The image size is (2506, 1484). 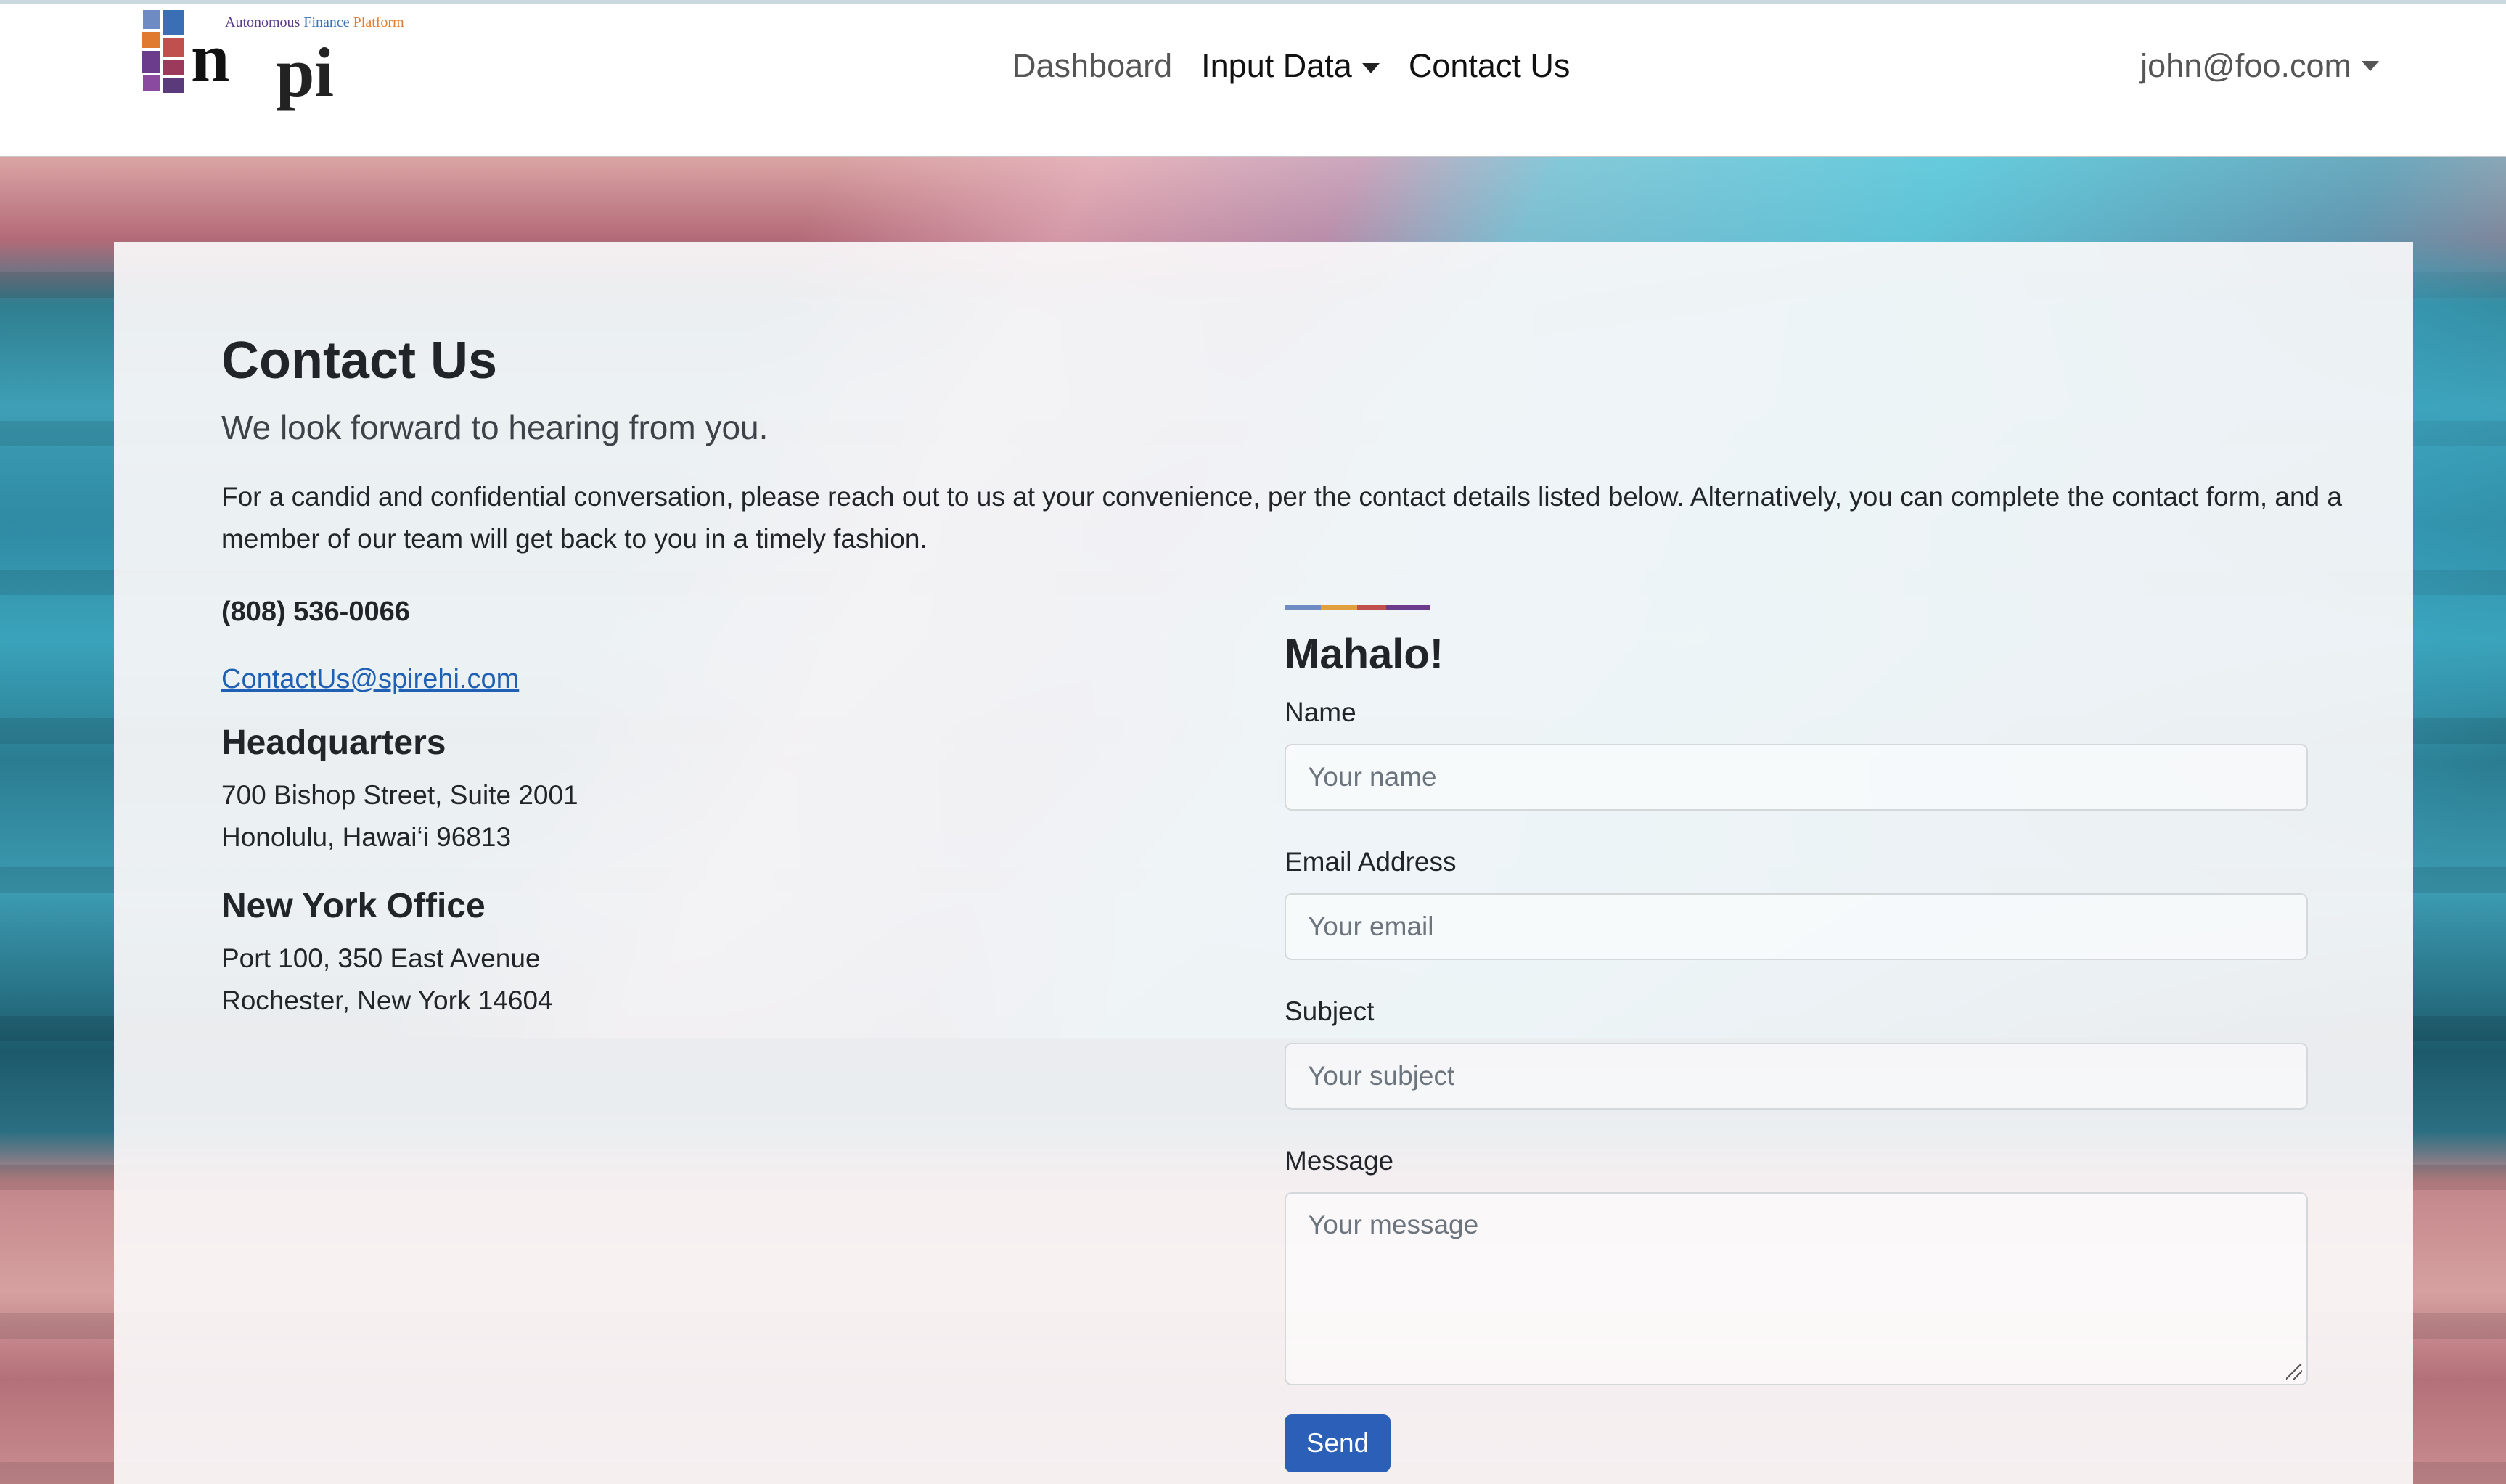 I want to click on nav-links: Dashboard Input Data Contact Us, so click(x=1305, y=66).